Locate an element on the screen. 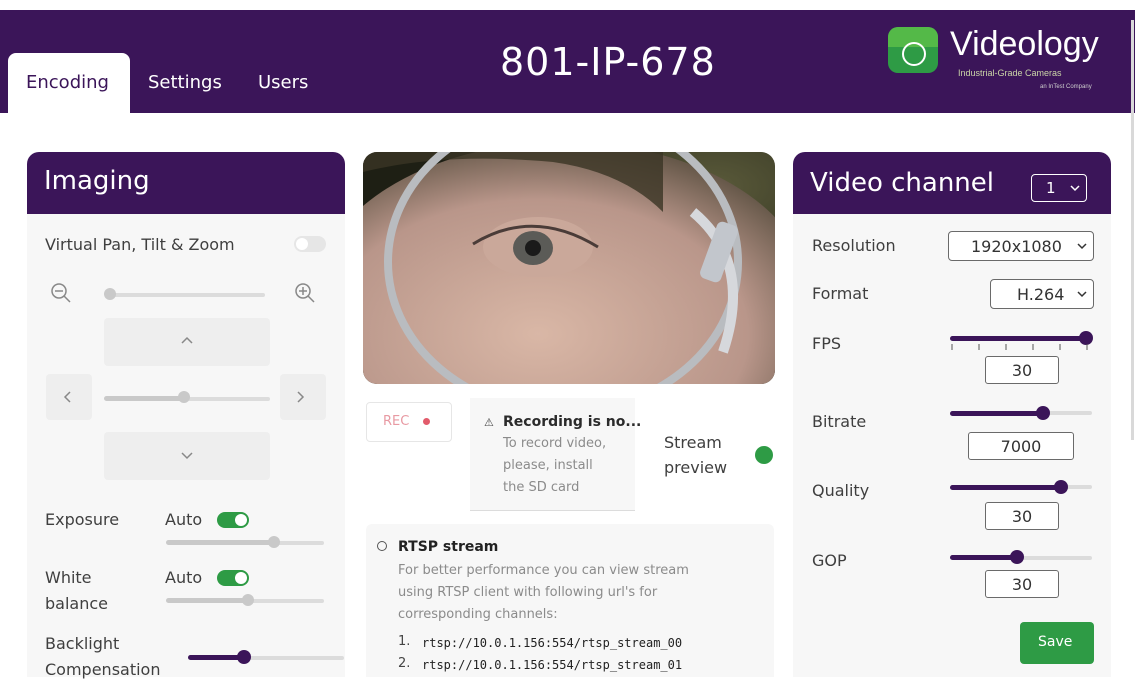  video-channel-header: Video channel 1 is located at coordinates (952, 183).